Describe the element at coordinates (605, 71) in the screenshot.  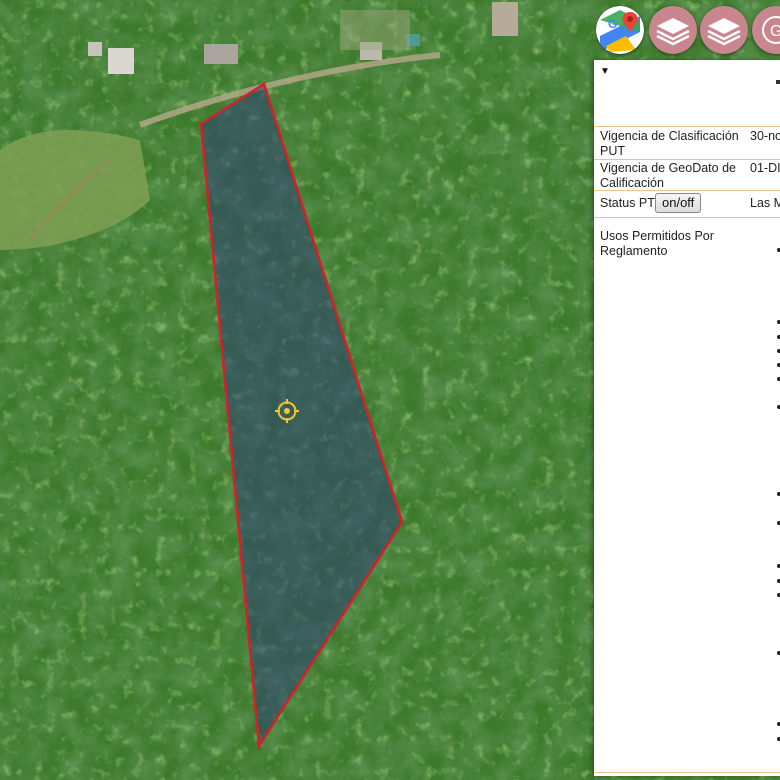
I see `collapse-caret-icon: ▼` at that location.